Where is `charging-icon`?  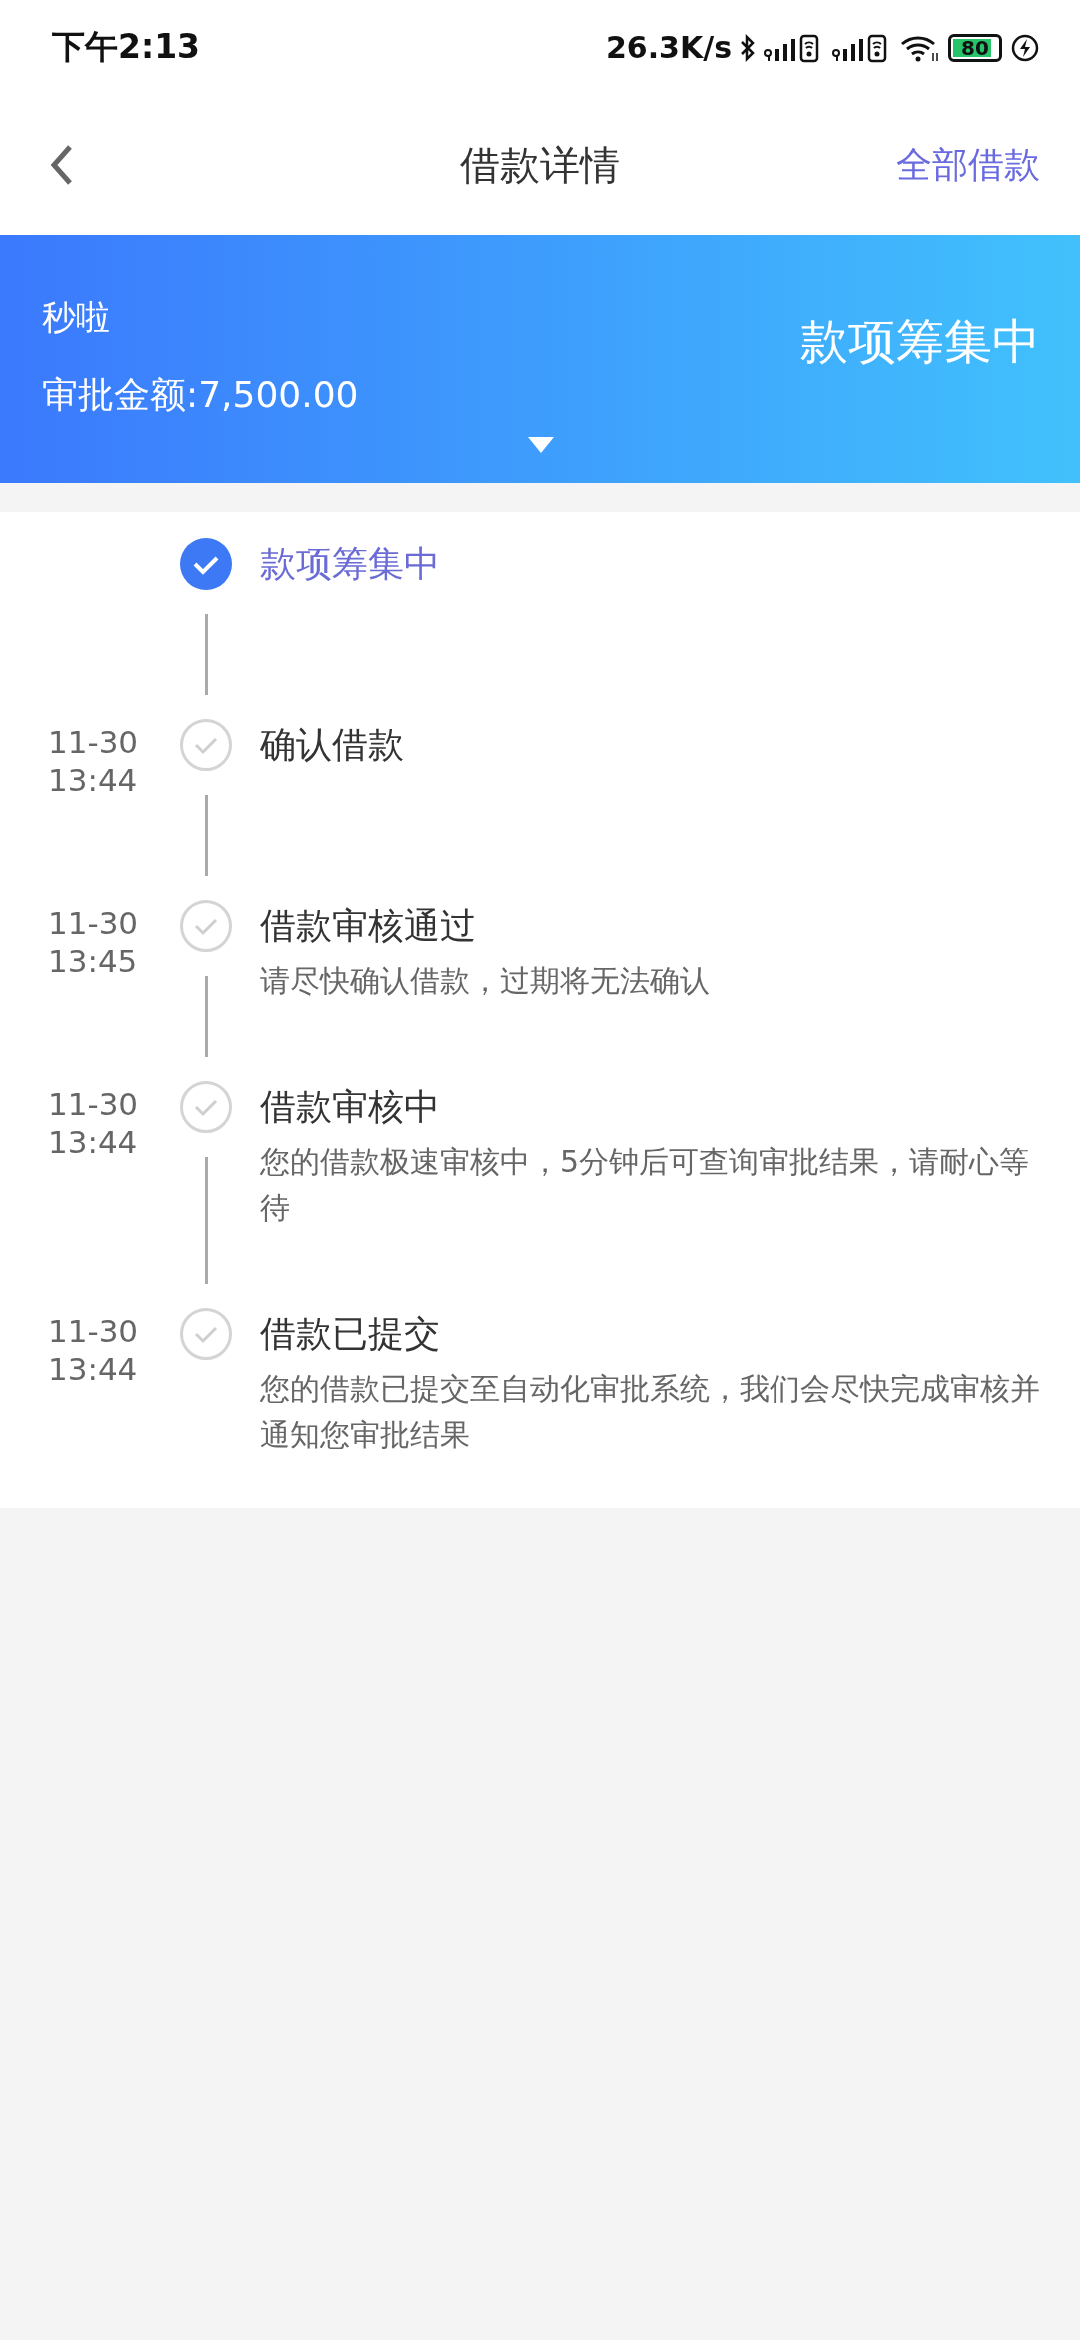 charging-icon is located at coordinates (1025, 47).